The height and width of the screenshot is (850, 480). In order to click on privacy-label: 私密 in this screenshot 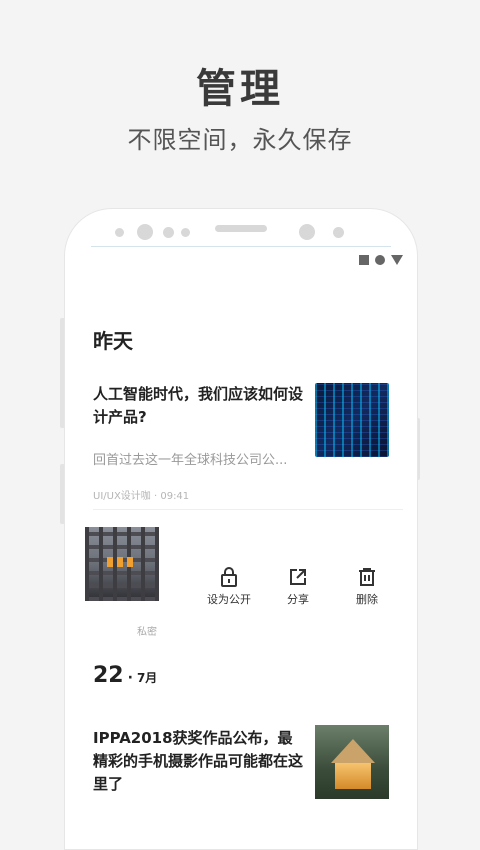, I will do `click(147, 632)`.